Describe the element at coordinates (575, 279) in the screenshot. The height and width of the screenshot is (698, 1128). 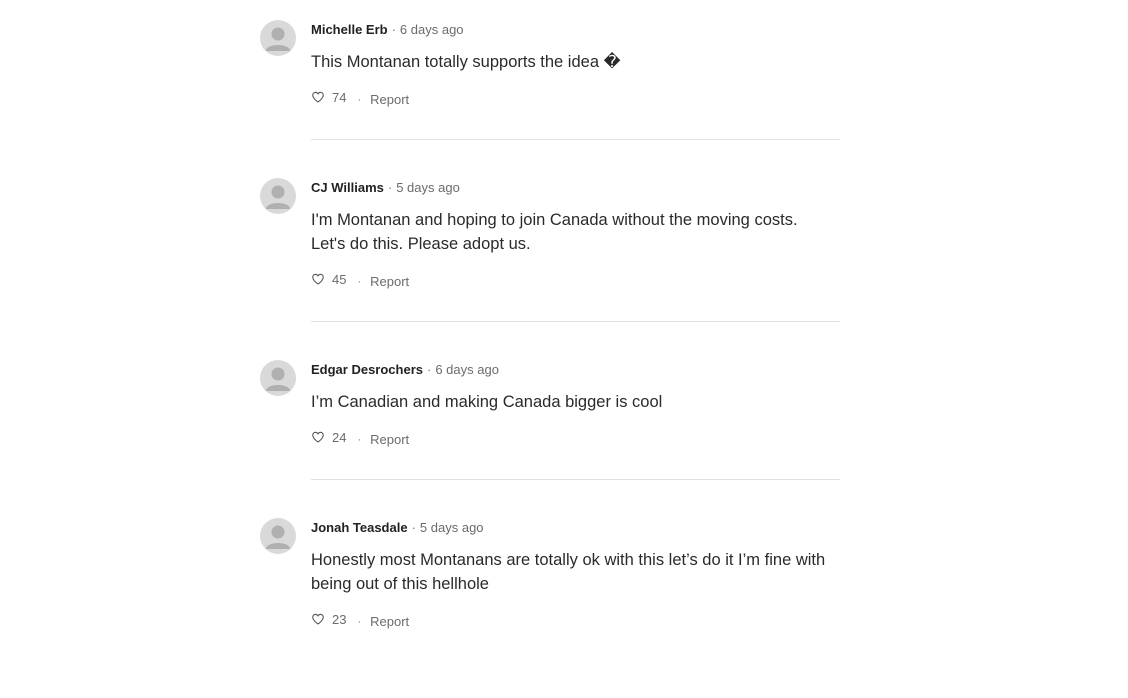
I see `comment-actions: 45 · Report` at that location.